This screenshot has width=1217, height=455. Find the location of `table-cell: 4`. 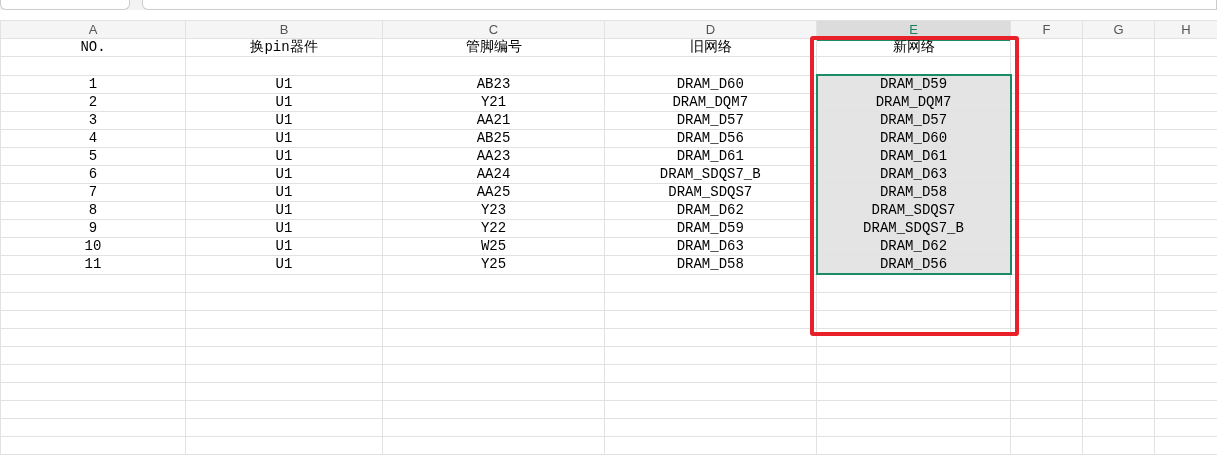

table-cell: 4 is located at coordinates (93, 138).